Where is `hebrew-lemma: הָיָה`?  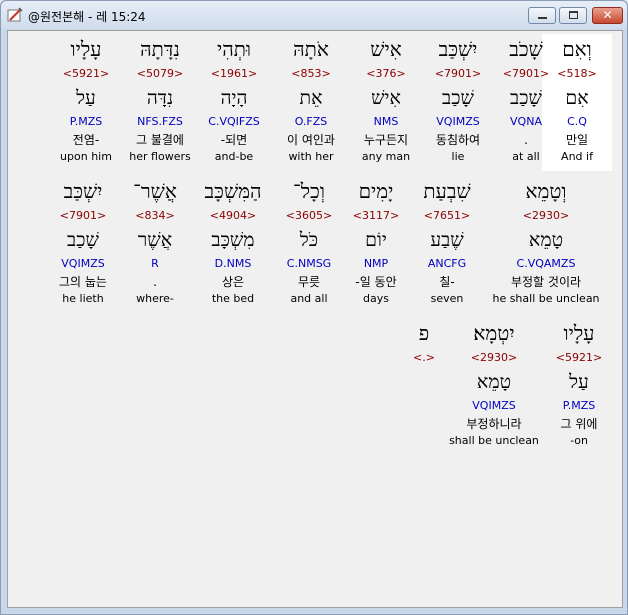
hebrew-lemma: הָיָה is located at coordinates (234, 98).